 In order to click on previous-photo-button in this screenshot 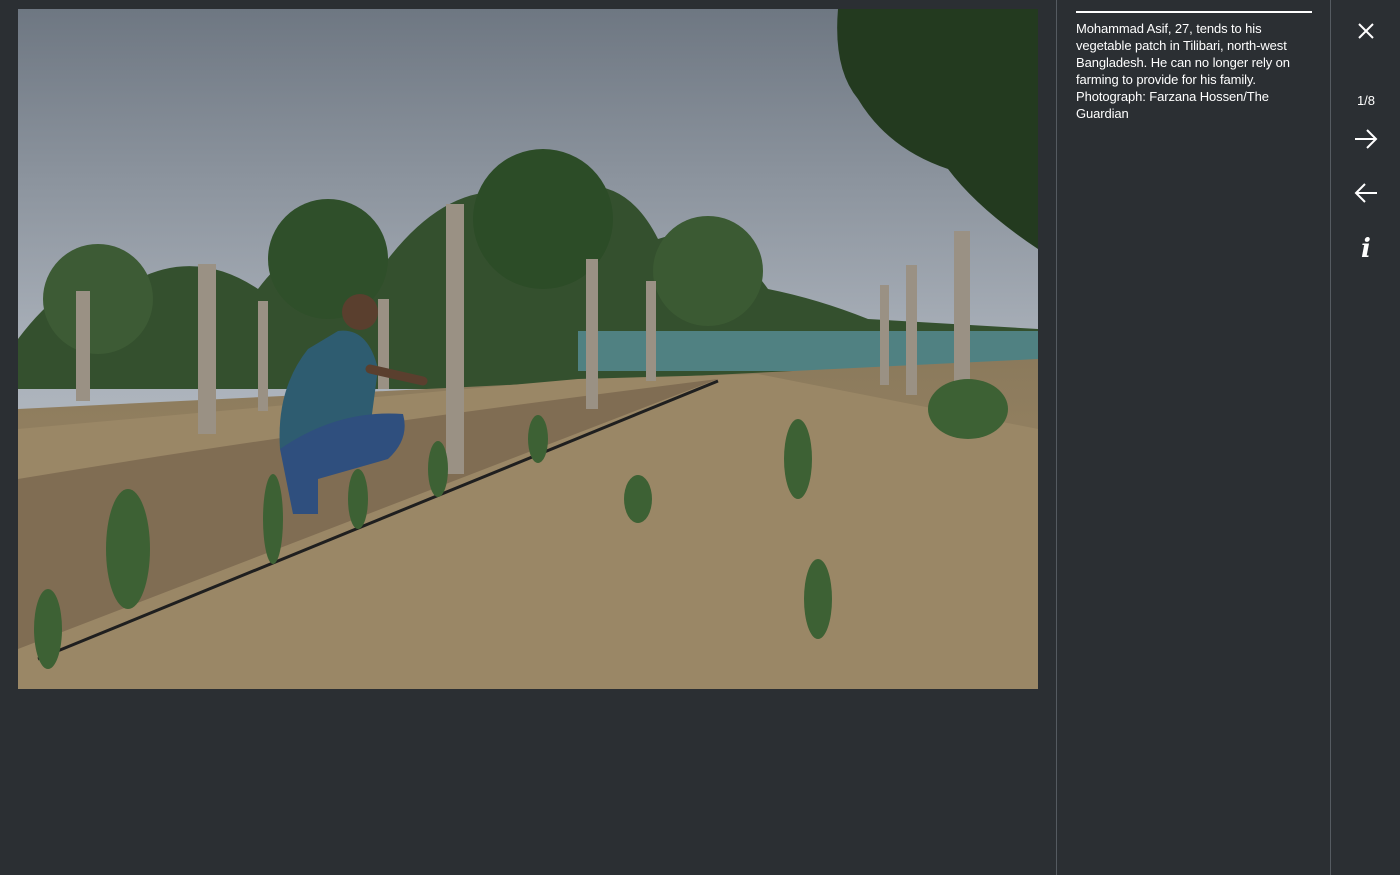, I will do `click(1365, 193)`.